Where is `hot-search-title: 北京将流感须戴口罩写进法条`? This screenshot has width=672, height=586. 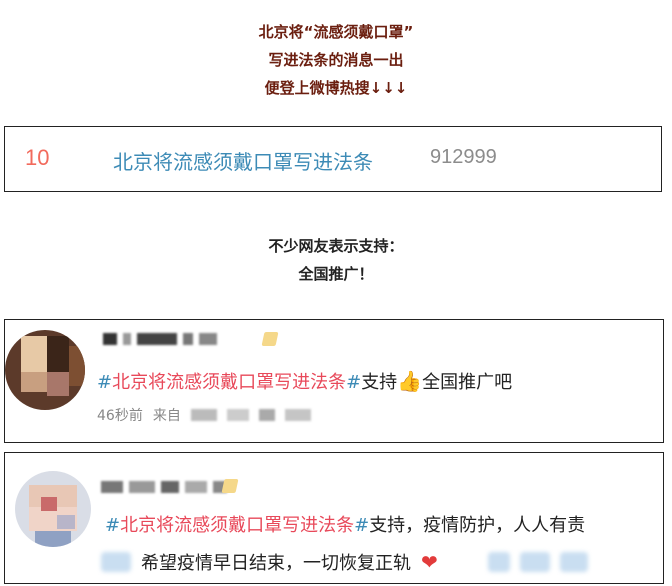 hot-search-title: 北京将流感须戴口罩写进法条 is located at coordinates (243, 160).